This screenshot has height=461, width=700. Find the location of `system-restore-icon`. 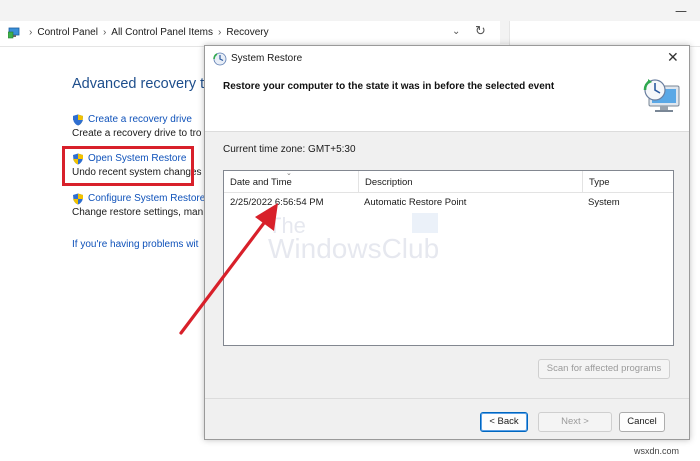

system-restore-icon is located at coordinates (220, 59).